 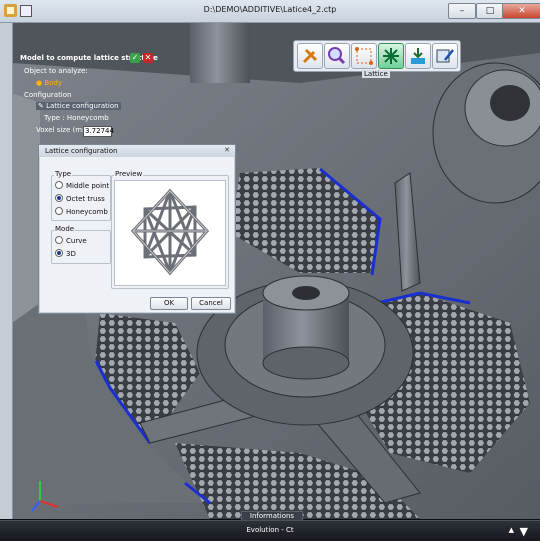 What do you see at coordinates (511, 530) in the screenshot?
I see `collapse-icon: ▲` at bounding box center [511, 530].